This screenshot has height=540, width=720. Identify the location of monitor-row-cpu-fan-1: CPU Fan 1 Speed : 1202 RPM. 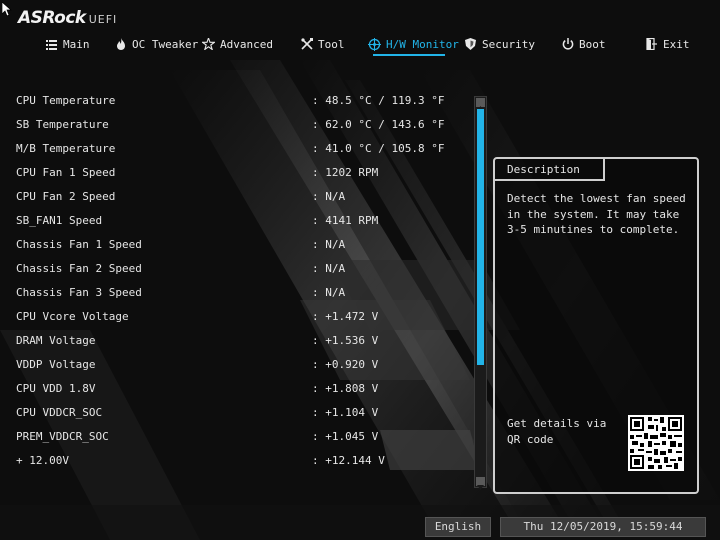
(241, 173).